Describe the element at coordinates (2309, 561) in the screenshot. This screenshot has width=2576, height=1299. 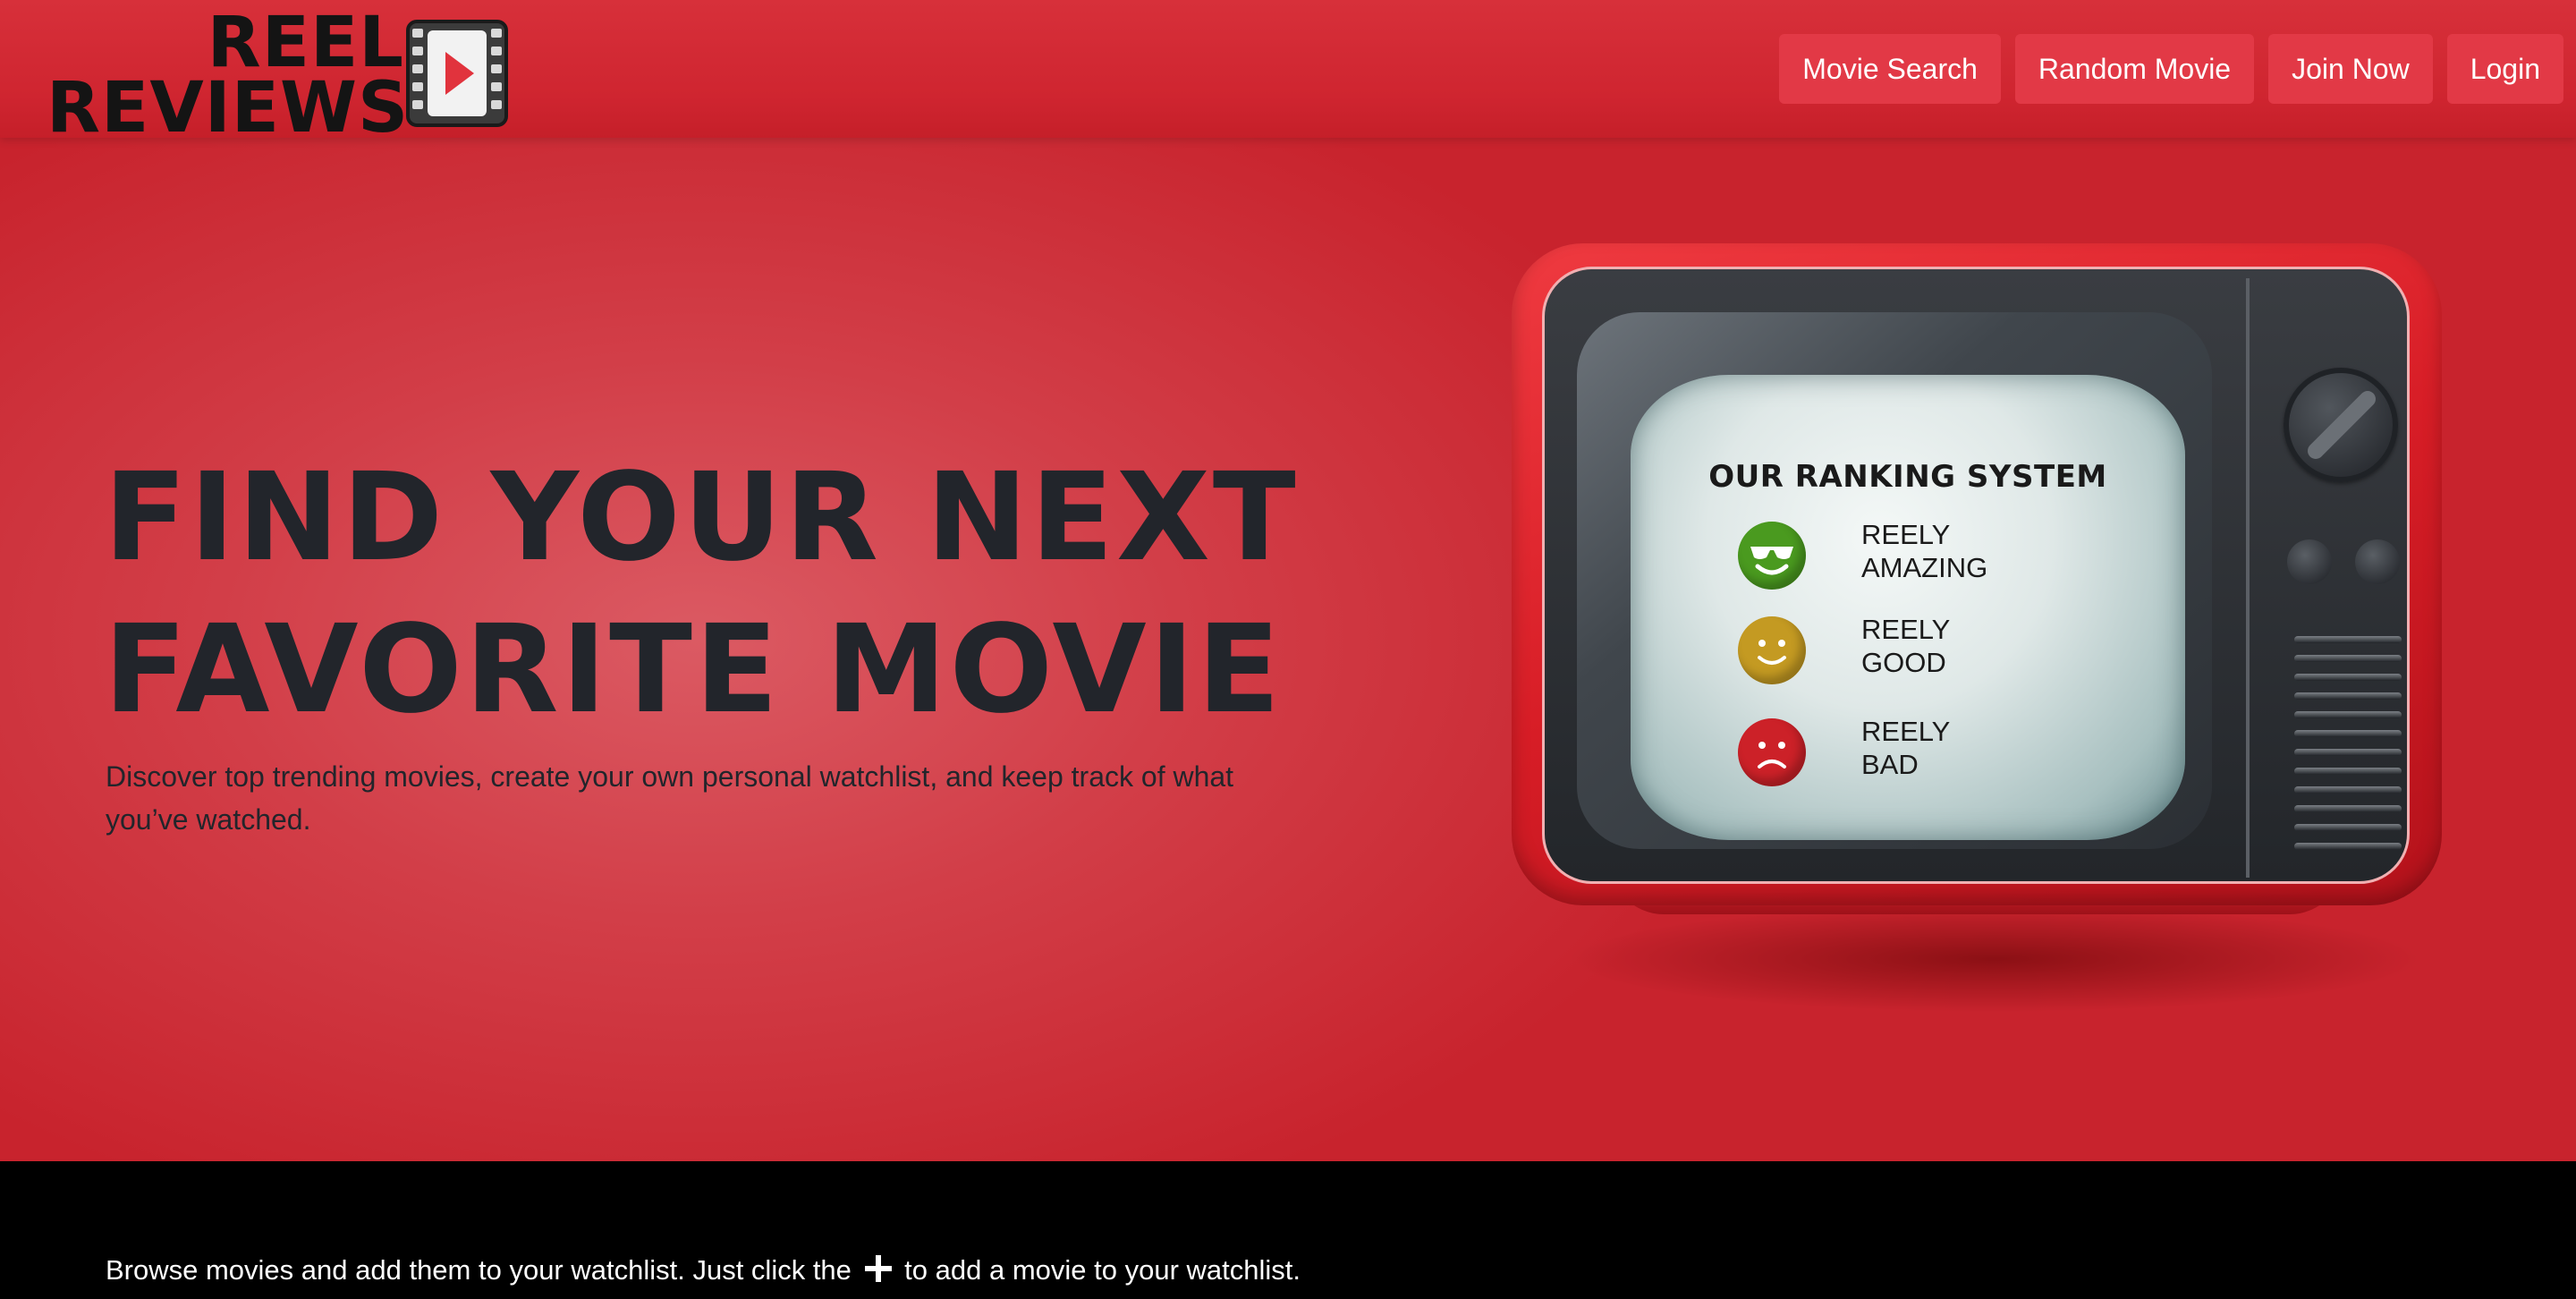
I see `tv-small-knob-left` at that location.